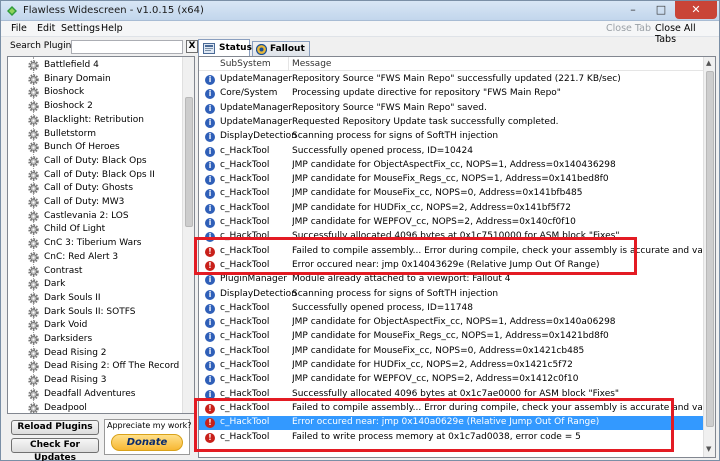 The width and height of the screenshot is (720, 461). I want to click on scroll-up-icon: ▲, so click(708, 63).